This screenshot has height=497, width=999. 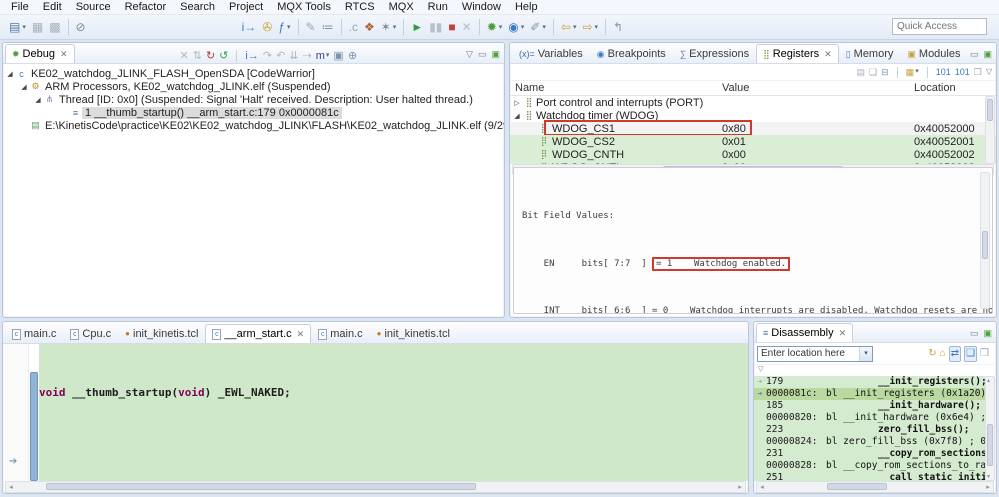 What do you see at coordinates (293, 56) in the screenshot?
I see `debug-toolbar-icon: ⇊` at bounding box center [293, 56].